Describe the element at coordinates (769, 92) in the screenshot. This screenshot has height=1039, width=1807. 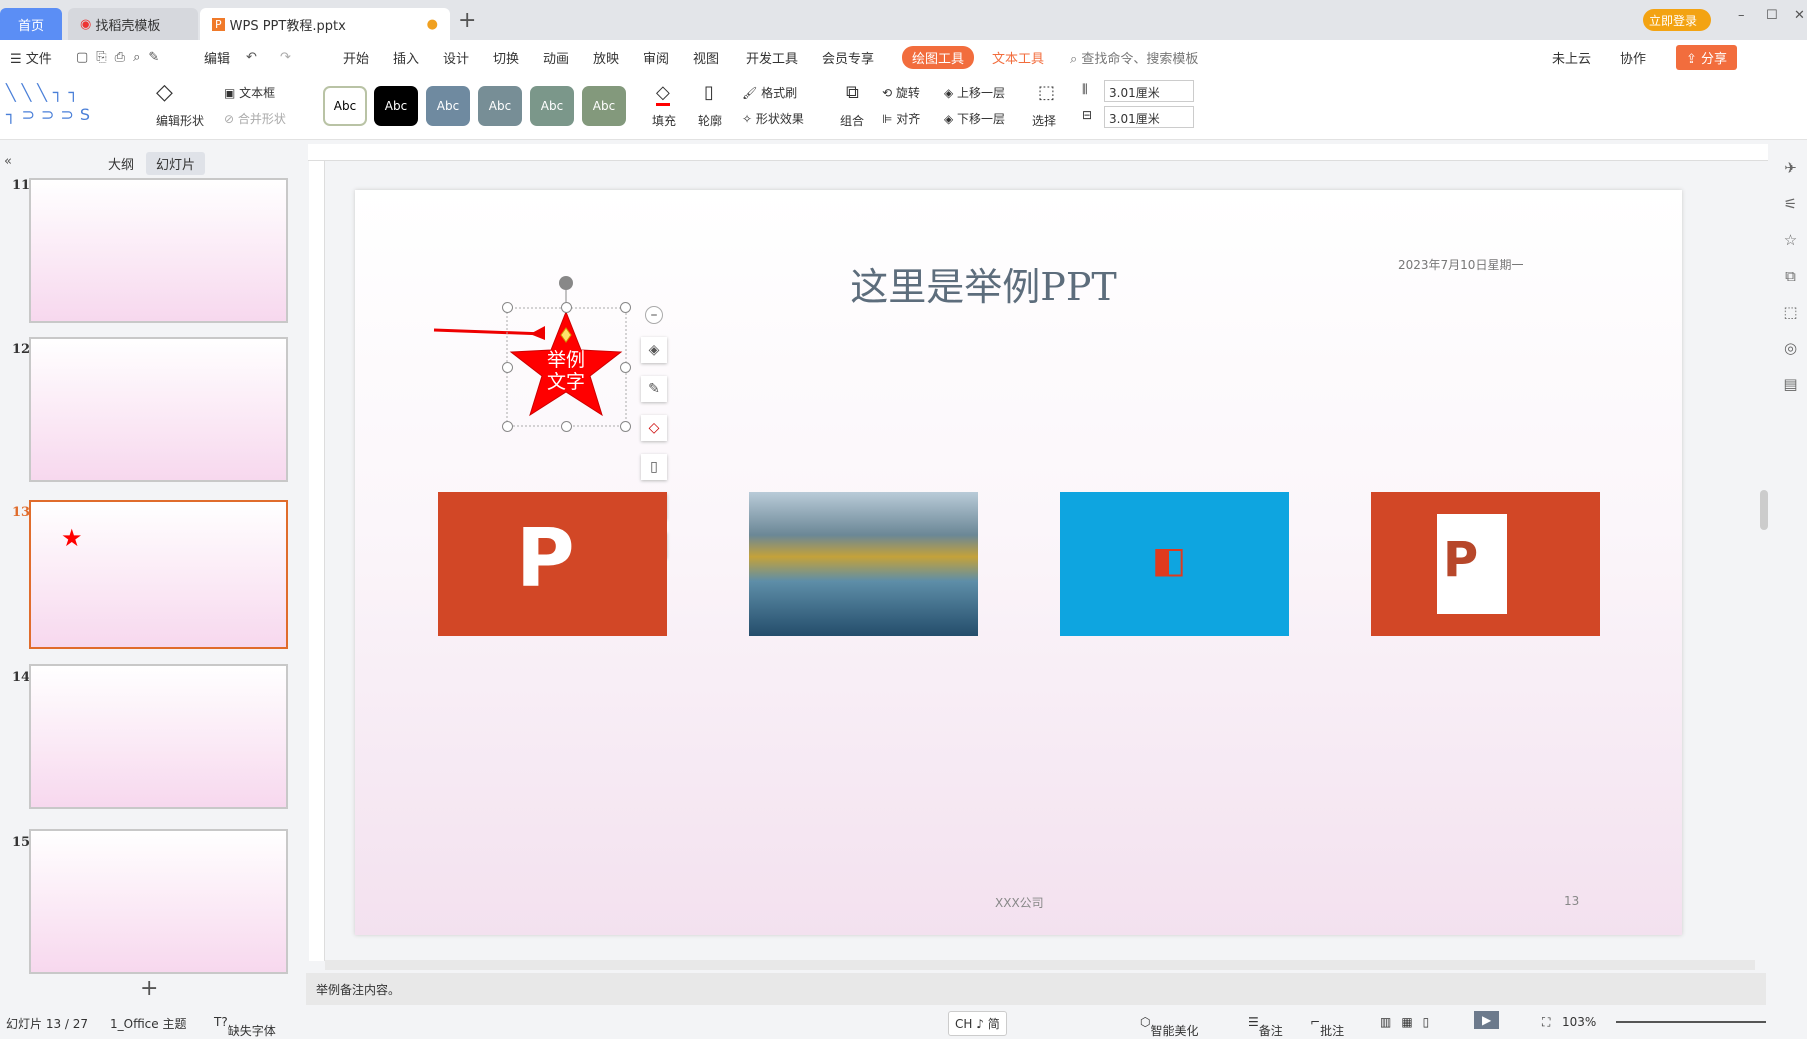
I see `format-painter-button: 🖌 格式刷` at that location.